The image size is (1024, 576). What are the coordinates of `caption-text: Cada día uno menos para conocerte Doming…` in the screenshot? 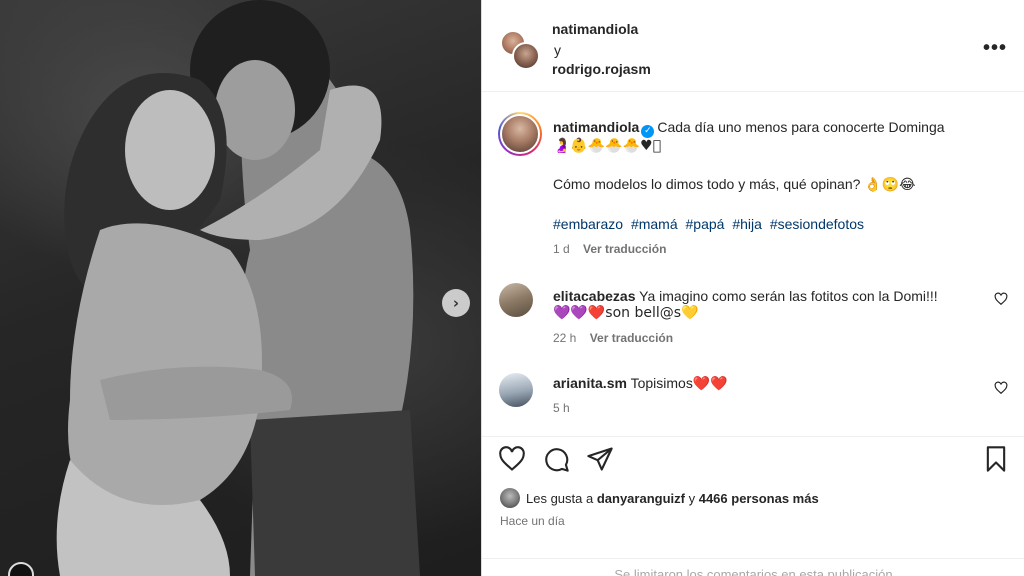 It's located at (801, 127).